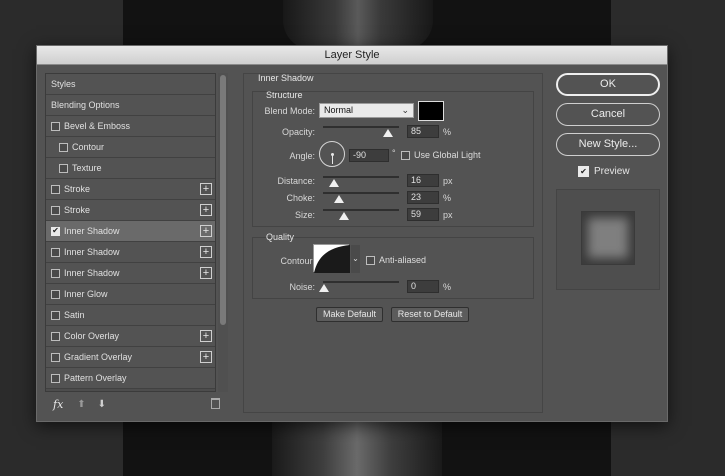 The width and height of the screenshot is (725, 476). What do you see at coordinates (339, 110) in the screenshot?
I see `blend-mode-value: Normal` at bounding box center [339, 110].